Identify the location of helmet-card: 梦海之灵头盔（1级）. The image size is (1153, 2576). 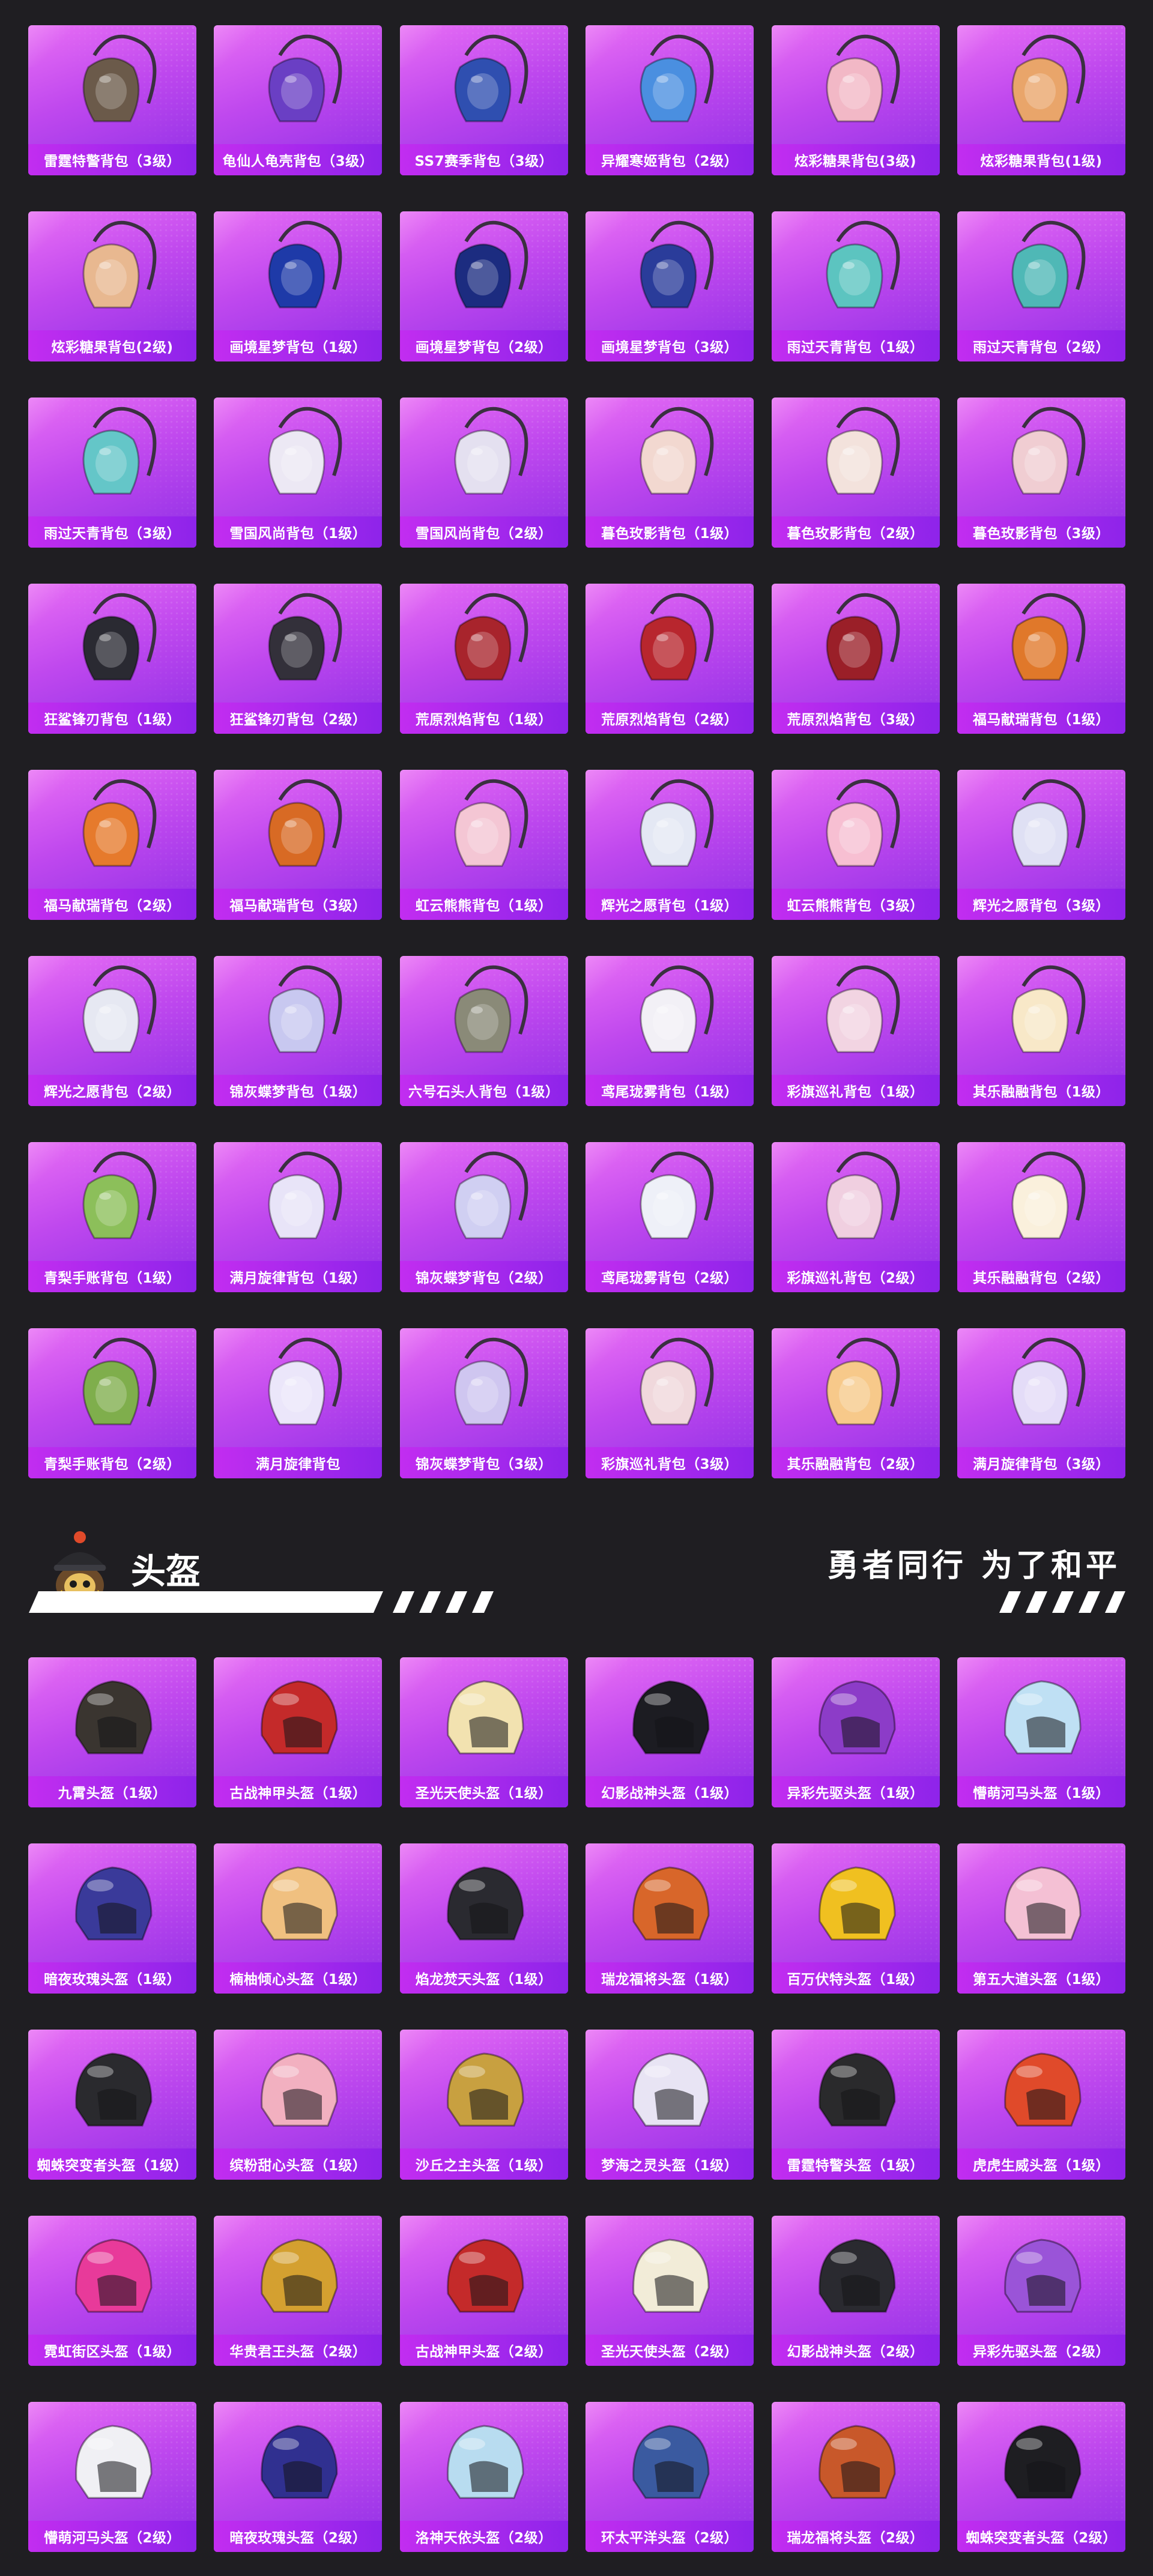
(670, 2105).